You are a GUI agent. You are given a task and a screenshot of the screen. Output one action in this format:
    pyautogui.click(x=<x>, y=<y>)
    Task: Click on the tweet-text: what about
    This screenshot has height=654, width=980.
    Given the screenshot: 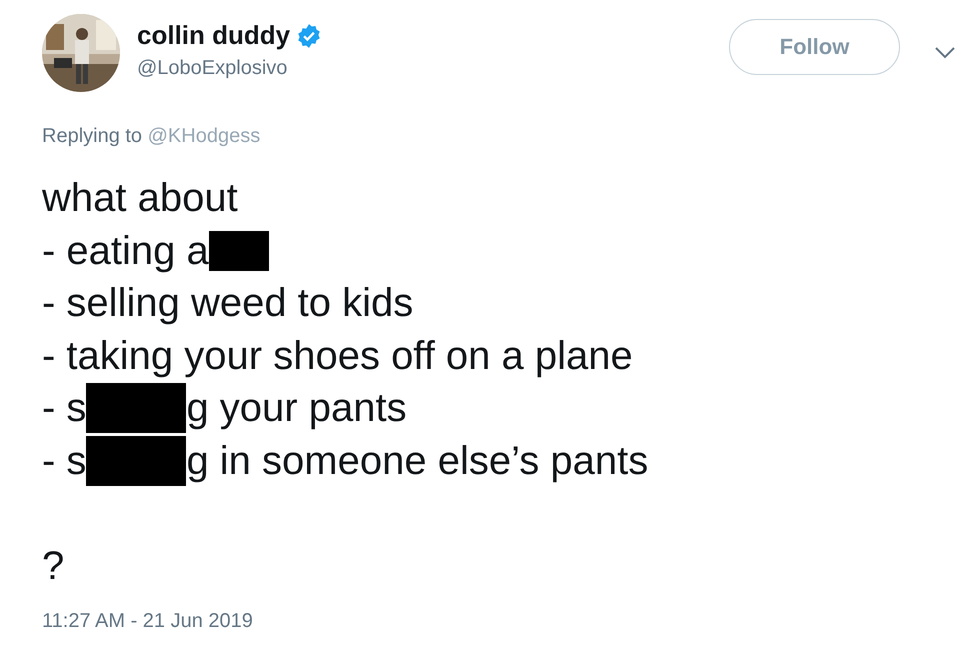 What is the action you would take?
    pyautogui.click(x=140, y=198)
    